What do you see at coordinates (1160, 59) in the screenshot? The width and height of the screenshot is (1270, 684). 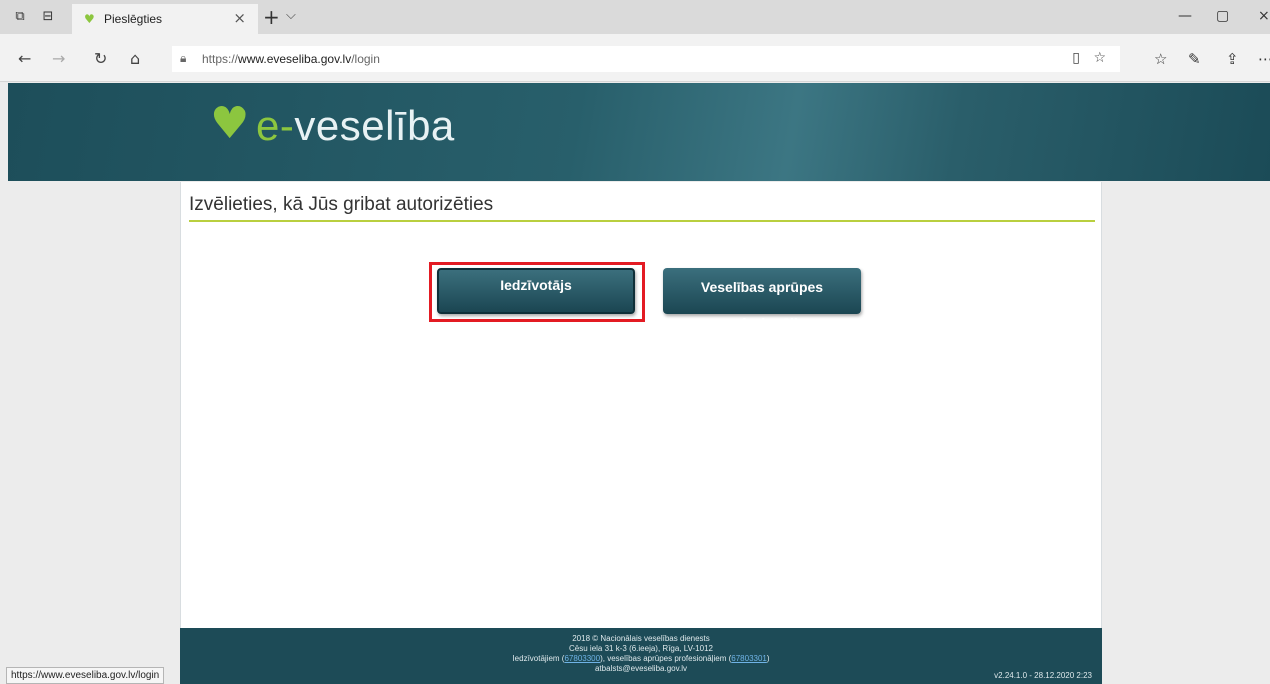 I see `favorites-icon: ☆` at bounding box center [1160, 59].